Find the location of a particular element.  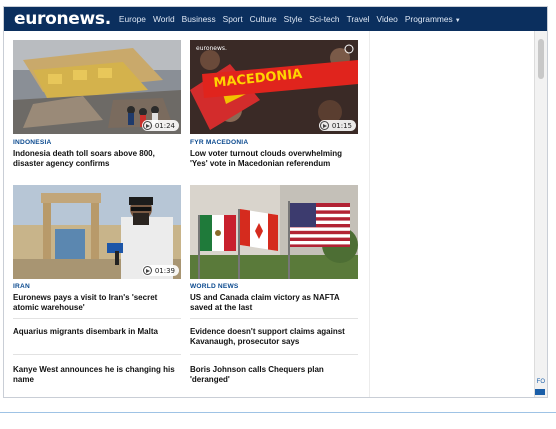

scrollbar-thumb is located at coordinates (541, 59).